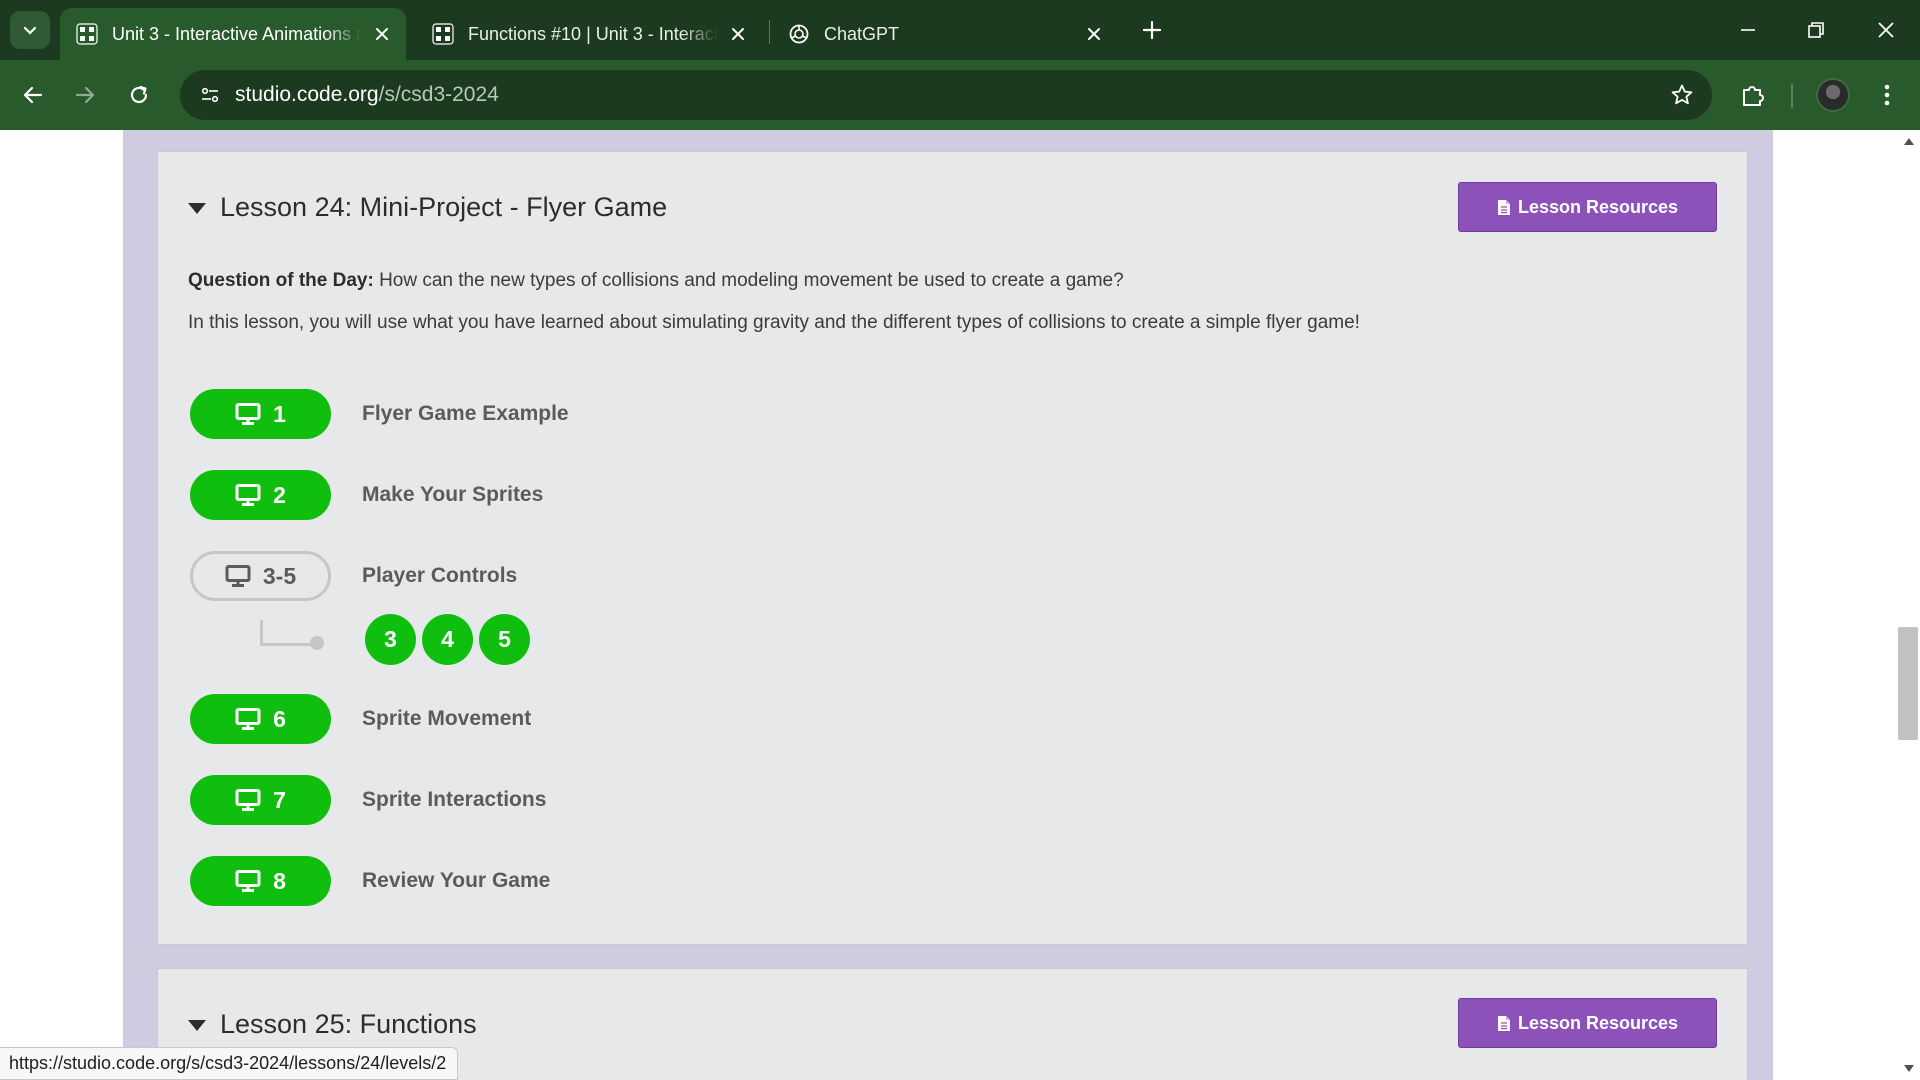  I want to click on chevron-down-icon, so click(30, 30).